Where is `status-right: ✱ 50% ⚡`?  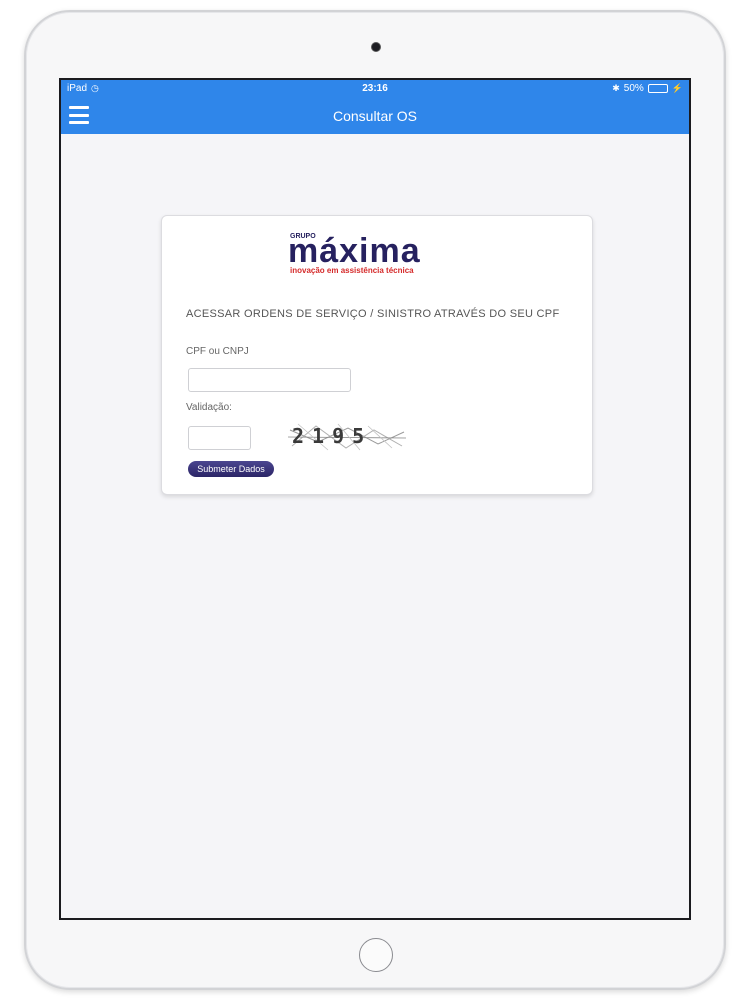 status-right: ✱ 50% ⚡ is located at coordinates (647, 88).